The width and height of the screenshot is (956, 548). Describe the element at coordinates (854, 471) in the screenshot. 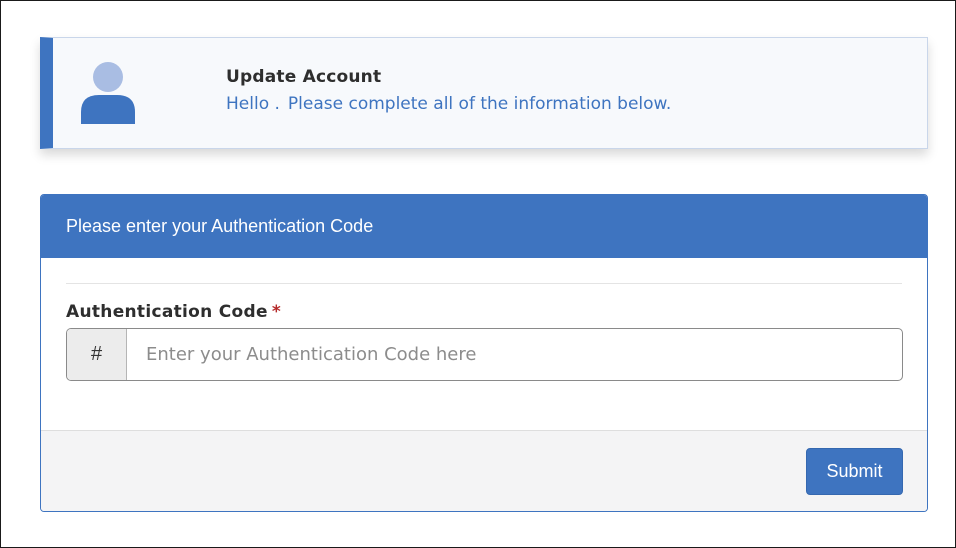

I see `submit-button: Submit` at that location.